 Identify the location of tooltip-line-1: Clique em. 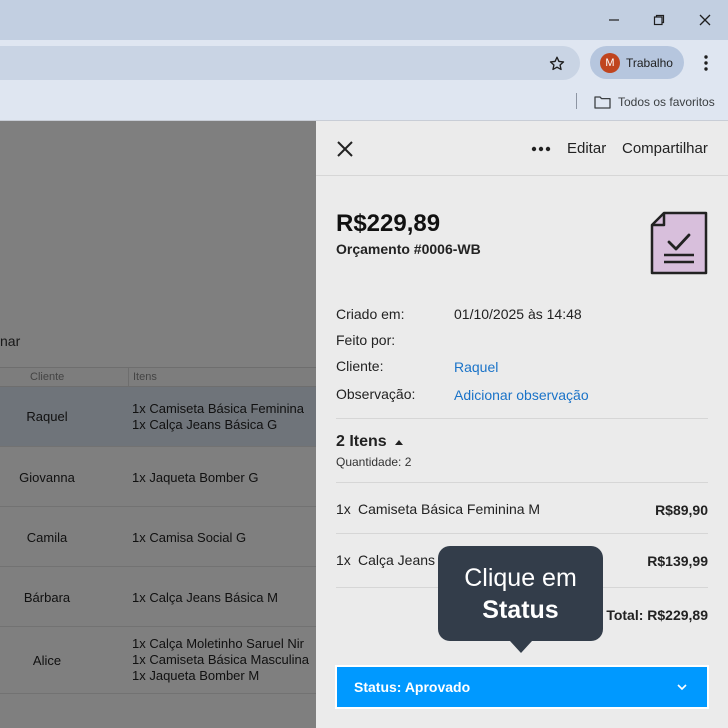
(520, 578).